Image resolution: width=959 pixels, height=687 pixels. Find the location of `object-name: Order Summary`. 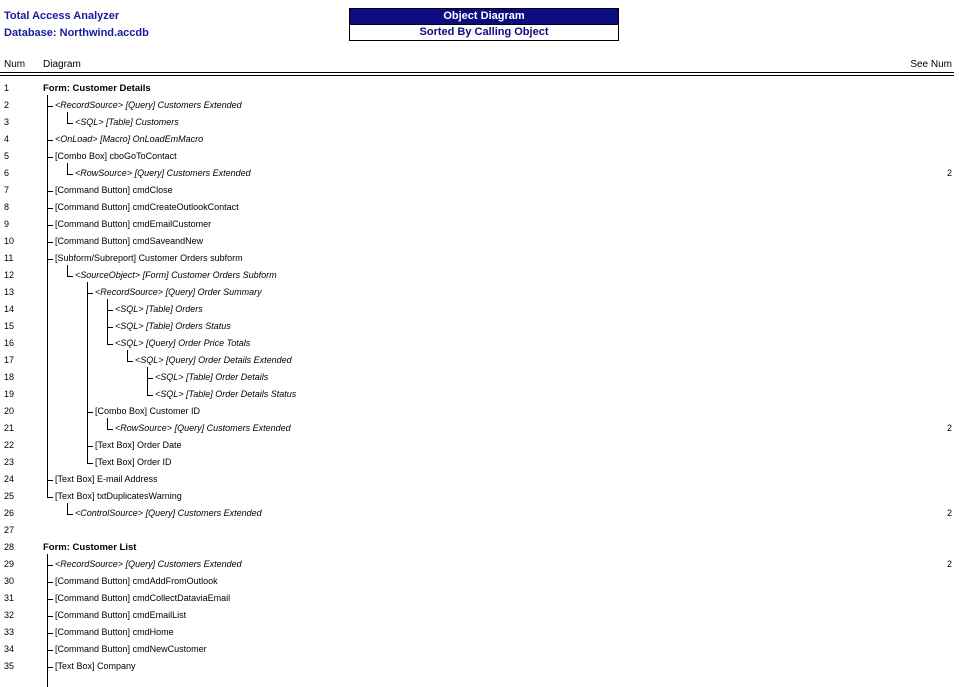

object-name: Order Summary is located at coordinates (229, 292).